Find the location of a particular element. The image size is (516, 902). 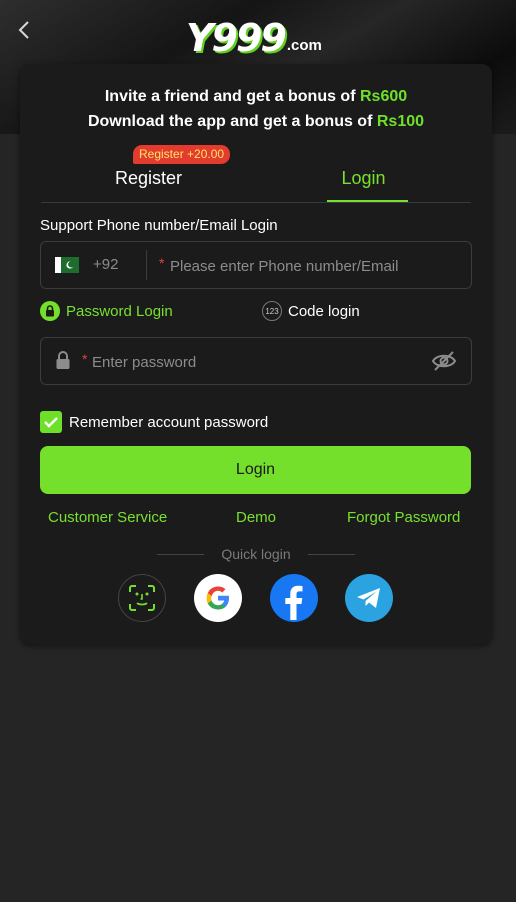

auth-tabs: Register Login is located at coordinates (256, 178).